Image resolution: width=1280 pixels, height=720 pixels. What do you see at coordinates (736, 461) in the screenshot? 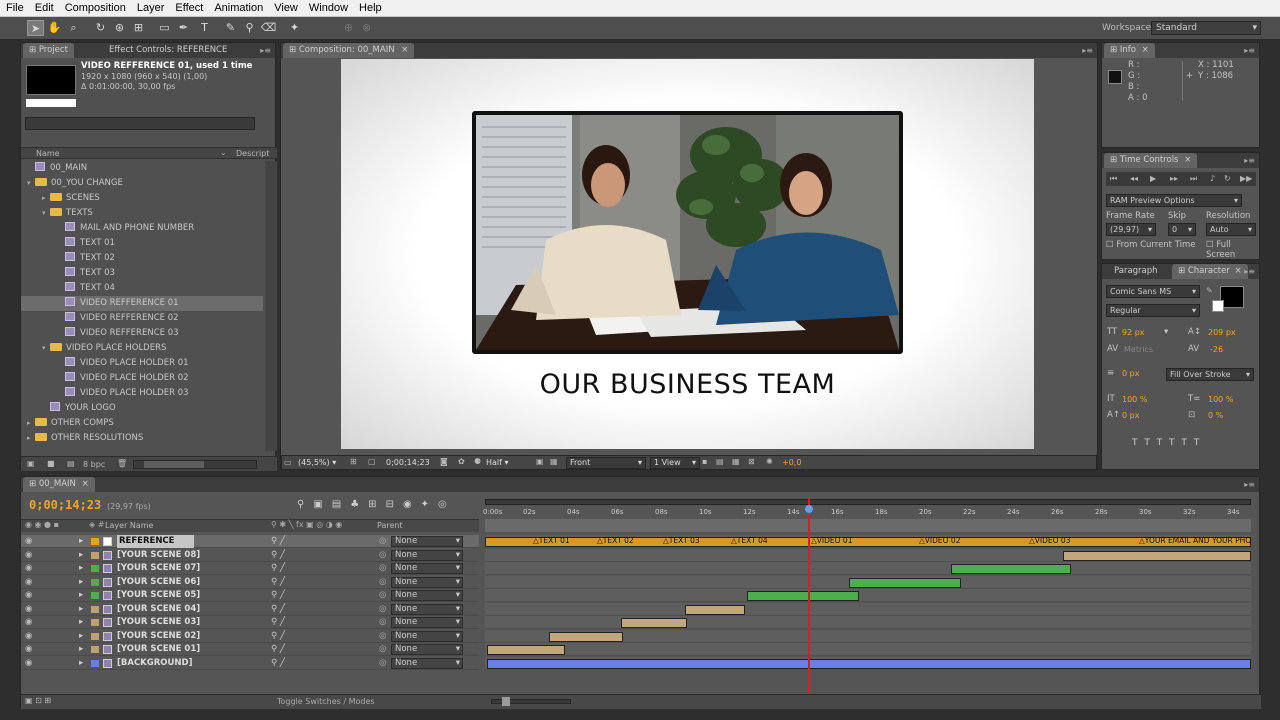
I see `timeline-link-icon: ▦` at bounding box center [736, 461].